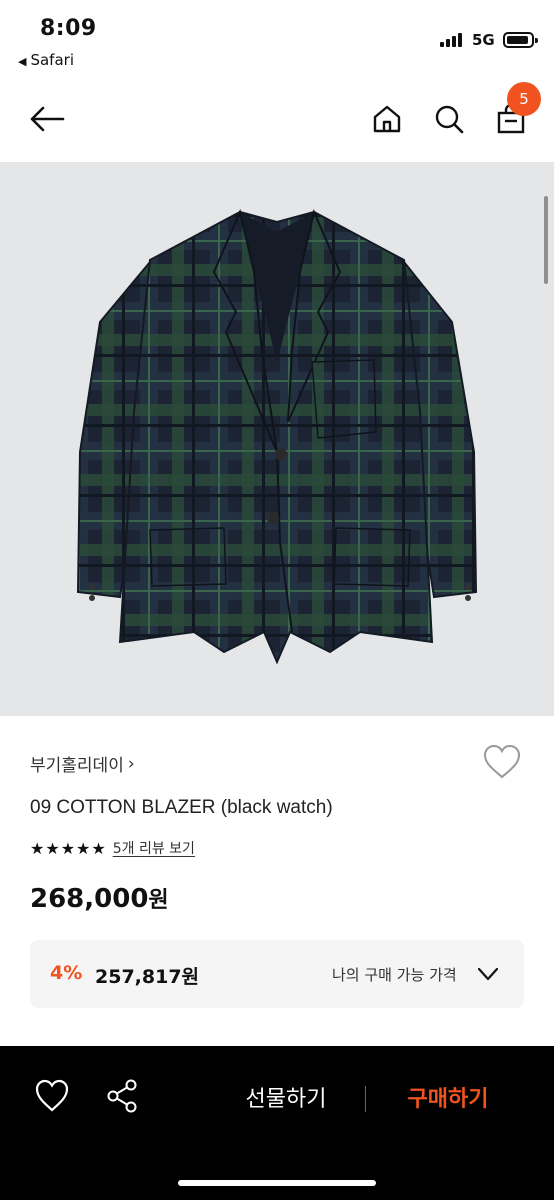  What do you see at coordinates (277, 974) in the screenshot?
I see `my-price-dropdown: 4% 257,817원 나의 구매 가능 가격` at bounding box center [277, 974].